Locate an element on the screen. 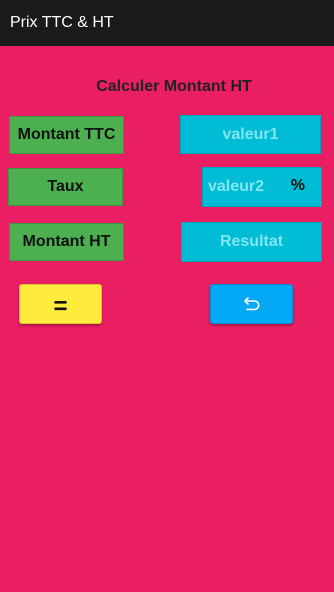 The width and height of the screenshot is (334, 592). montant-ttc-field is located at coordinates (250, 134).